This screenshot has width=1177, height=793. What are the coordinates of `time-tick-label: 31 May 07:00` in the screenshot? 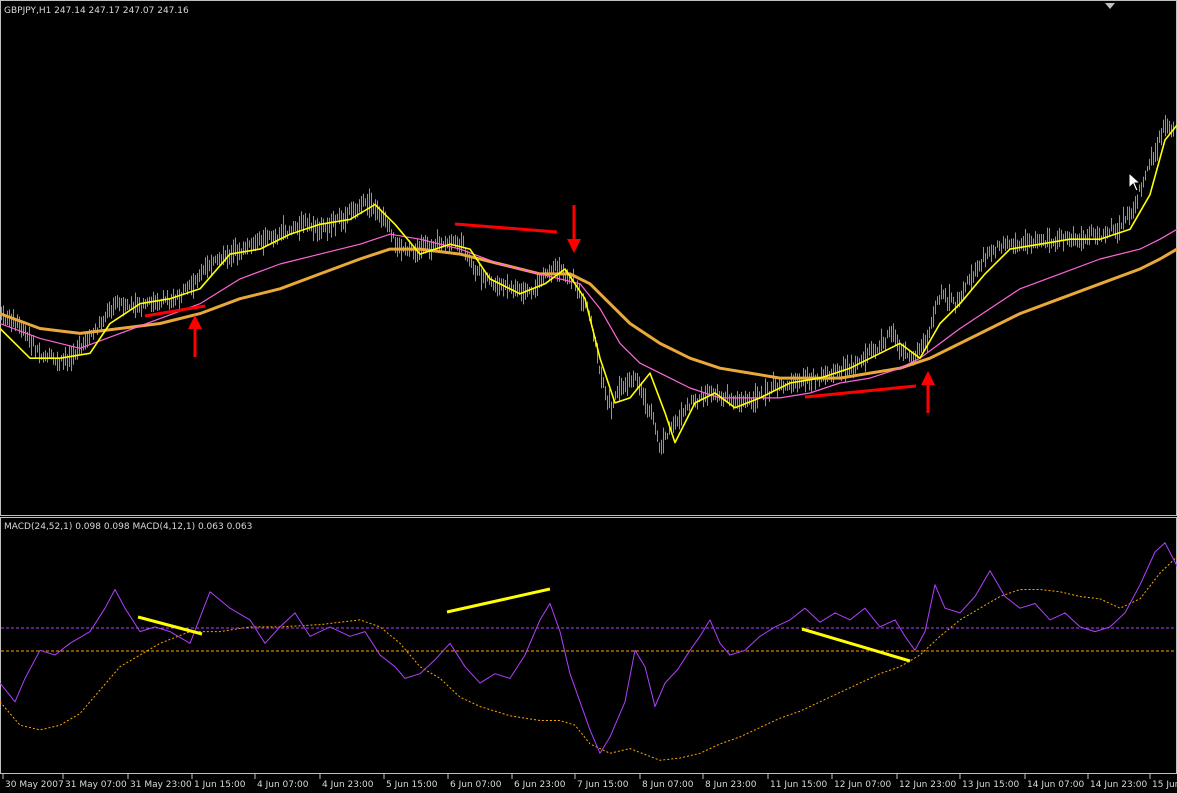 It's located at (96, 785).